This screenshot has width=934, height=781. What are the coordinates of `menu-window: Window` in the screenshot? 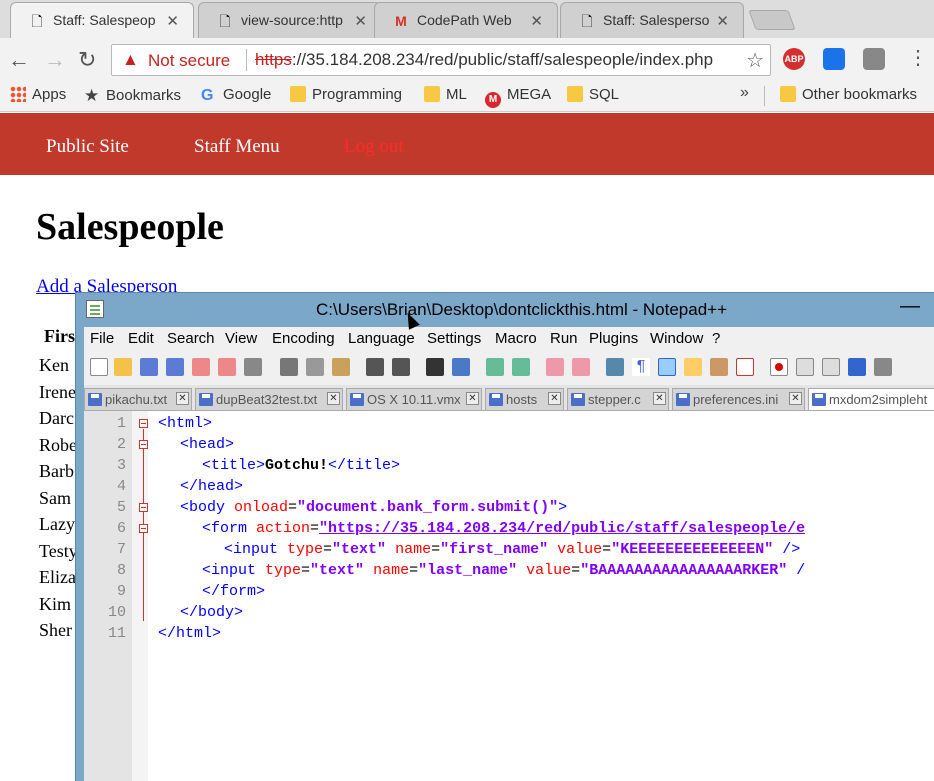 It's located at (676, 338).